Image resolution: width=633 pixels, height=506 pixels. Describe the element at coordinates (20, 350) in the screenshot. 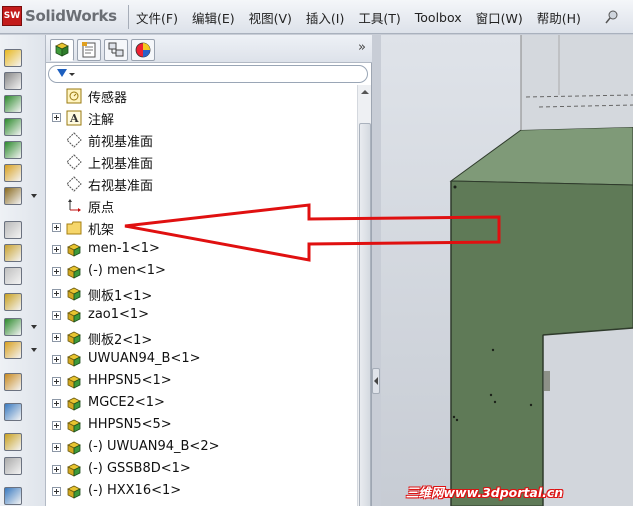

I see `interference-detection-icon` at that location.